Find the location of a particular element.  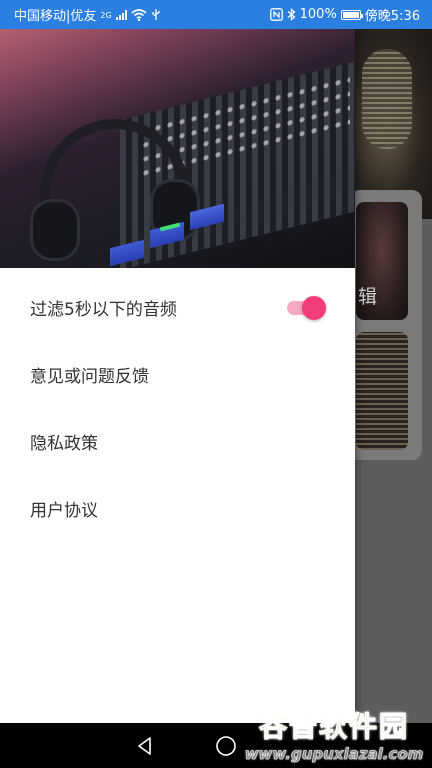

headphone-cup is located at coordinates (55, 230).